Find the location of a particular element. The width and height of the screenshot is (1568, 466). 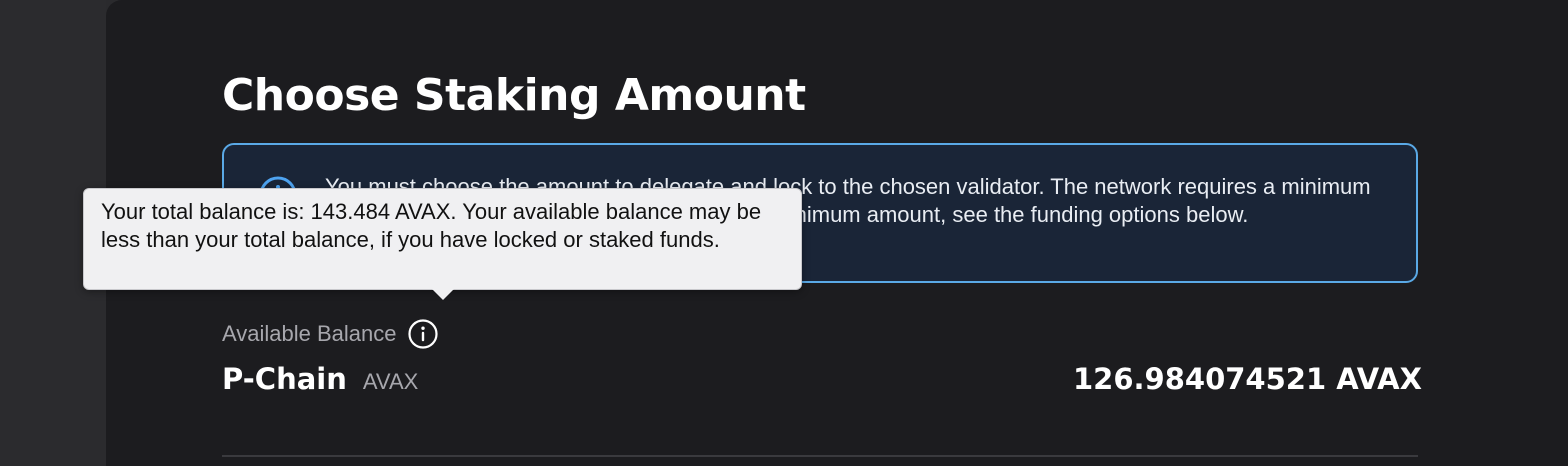

available-balance-label: Available Balance is located at coordinates (309, 333).